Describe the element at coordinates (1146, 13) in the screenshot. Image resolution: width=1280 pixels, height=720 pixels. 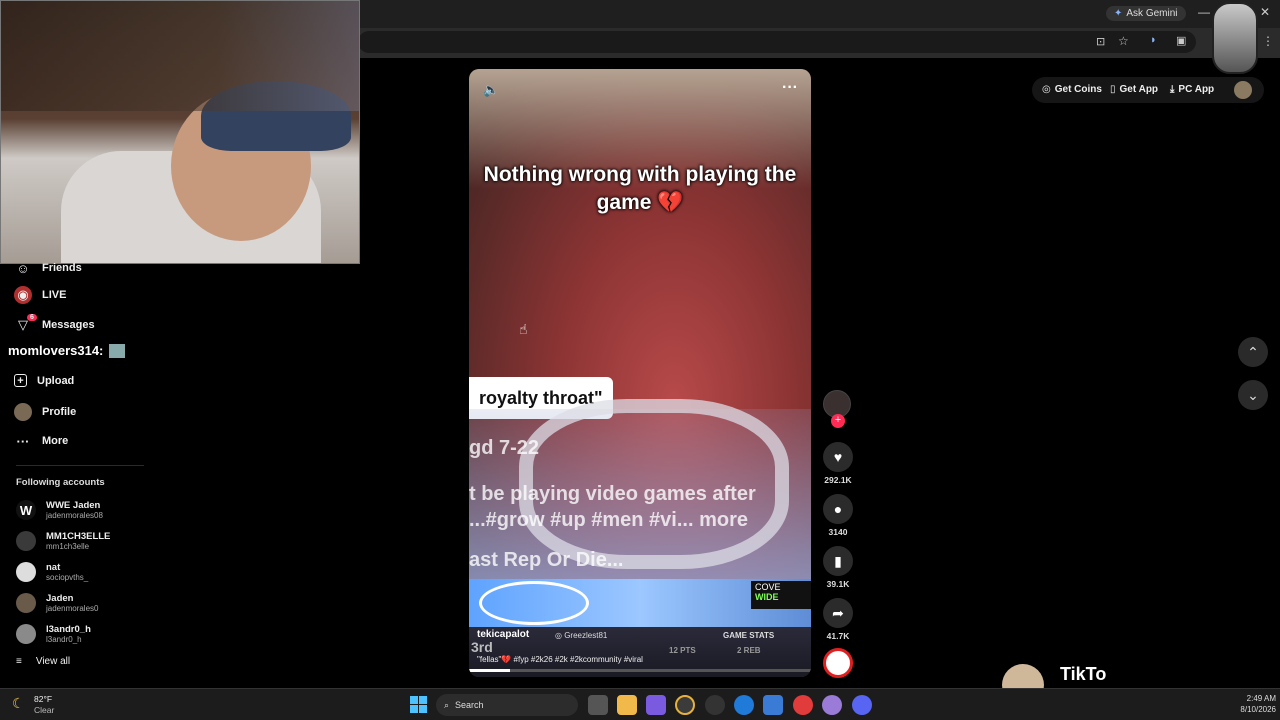
I see `ask-gemini-button: ✦ Ask Gemini` at that location.